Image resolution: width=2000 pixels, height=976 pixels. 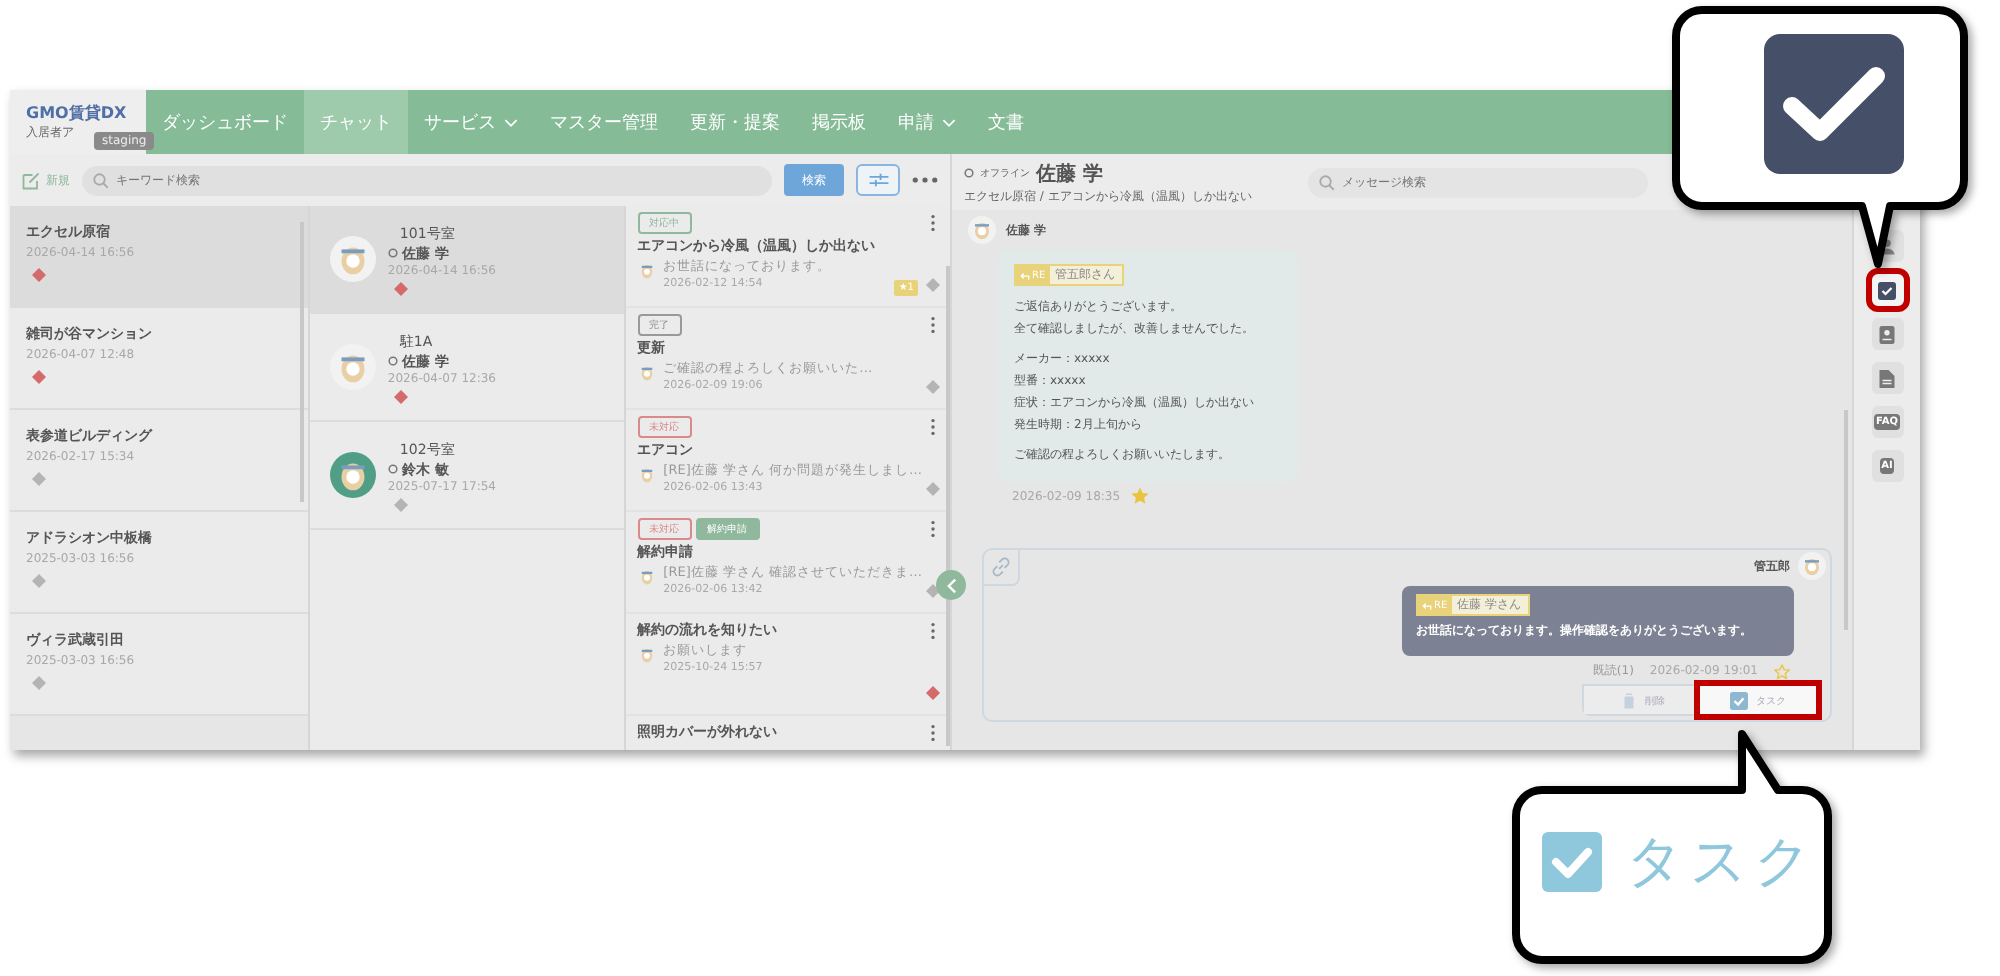 What do you see at coordinates (878, 180) in the screenshot?
I see `sliders-icon` at bounding box center [878, 180].